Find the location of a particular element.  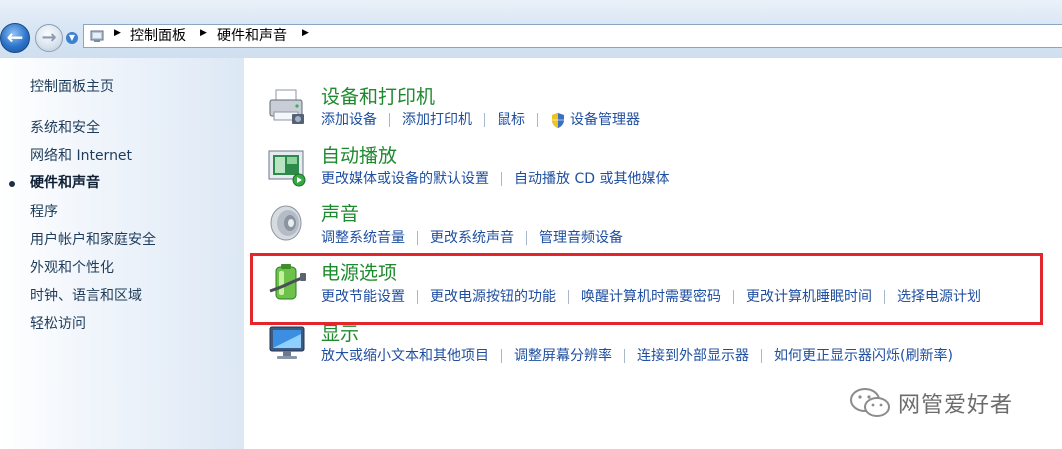

link-change-media-defaults: 更改媒体或设备的默认设置 is located at coordinates (405, 179).